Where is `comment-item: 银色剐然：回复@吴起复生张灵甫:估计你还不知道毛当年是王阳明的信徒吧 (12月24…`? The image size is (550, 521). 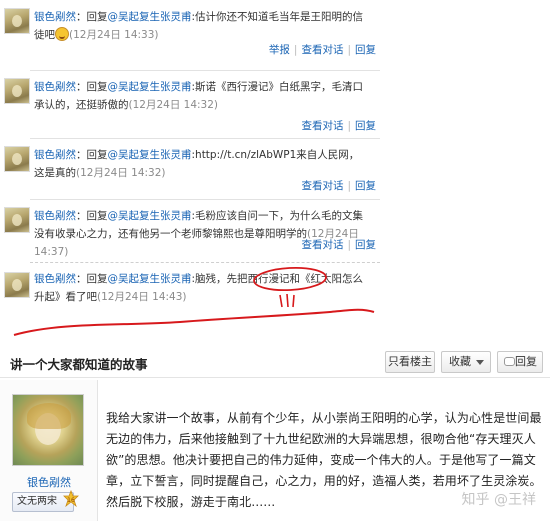
comment-item: 银色剐然：回复@吴起复生张灵甫:估计你还不知道毛当年是王阳明的信徒吧 (12月24… is located at coordinates (190, 32).